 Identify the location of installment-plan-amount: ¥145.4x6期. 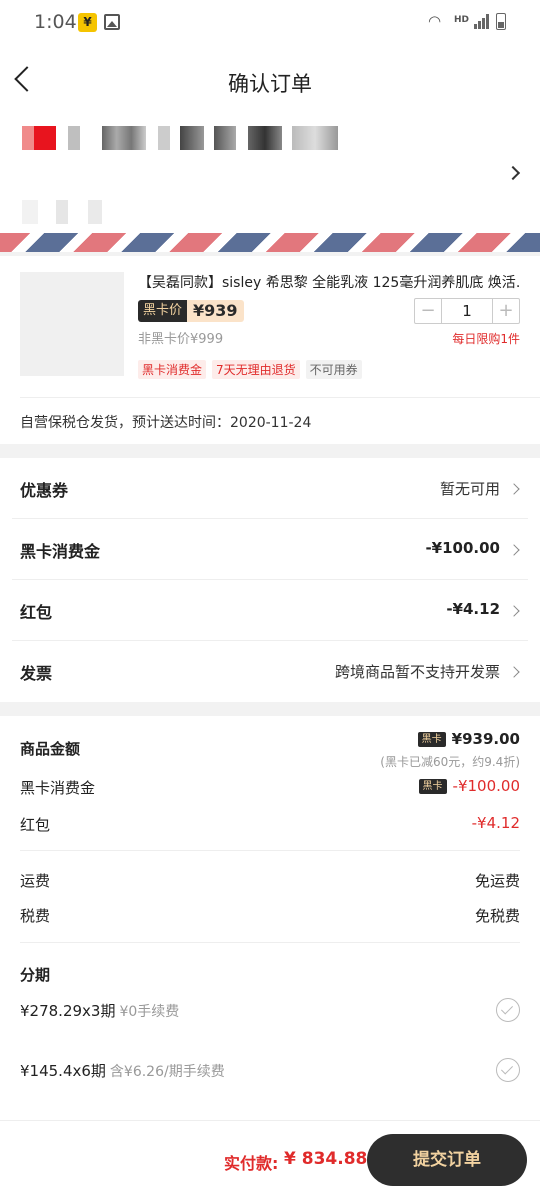
(63, 1071).